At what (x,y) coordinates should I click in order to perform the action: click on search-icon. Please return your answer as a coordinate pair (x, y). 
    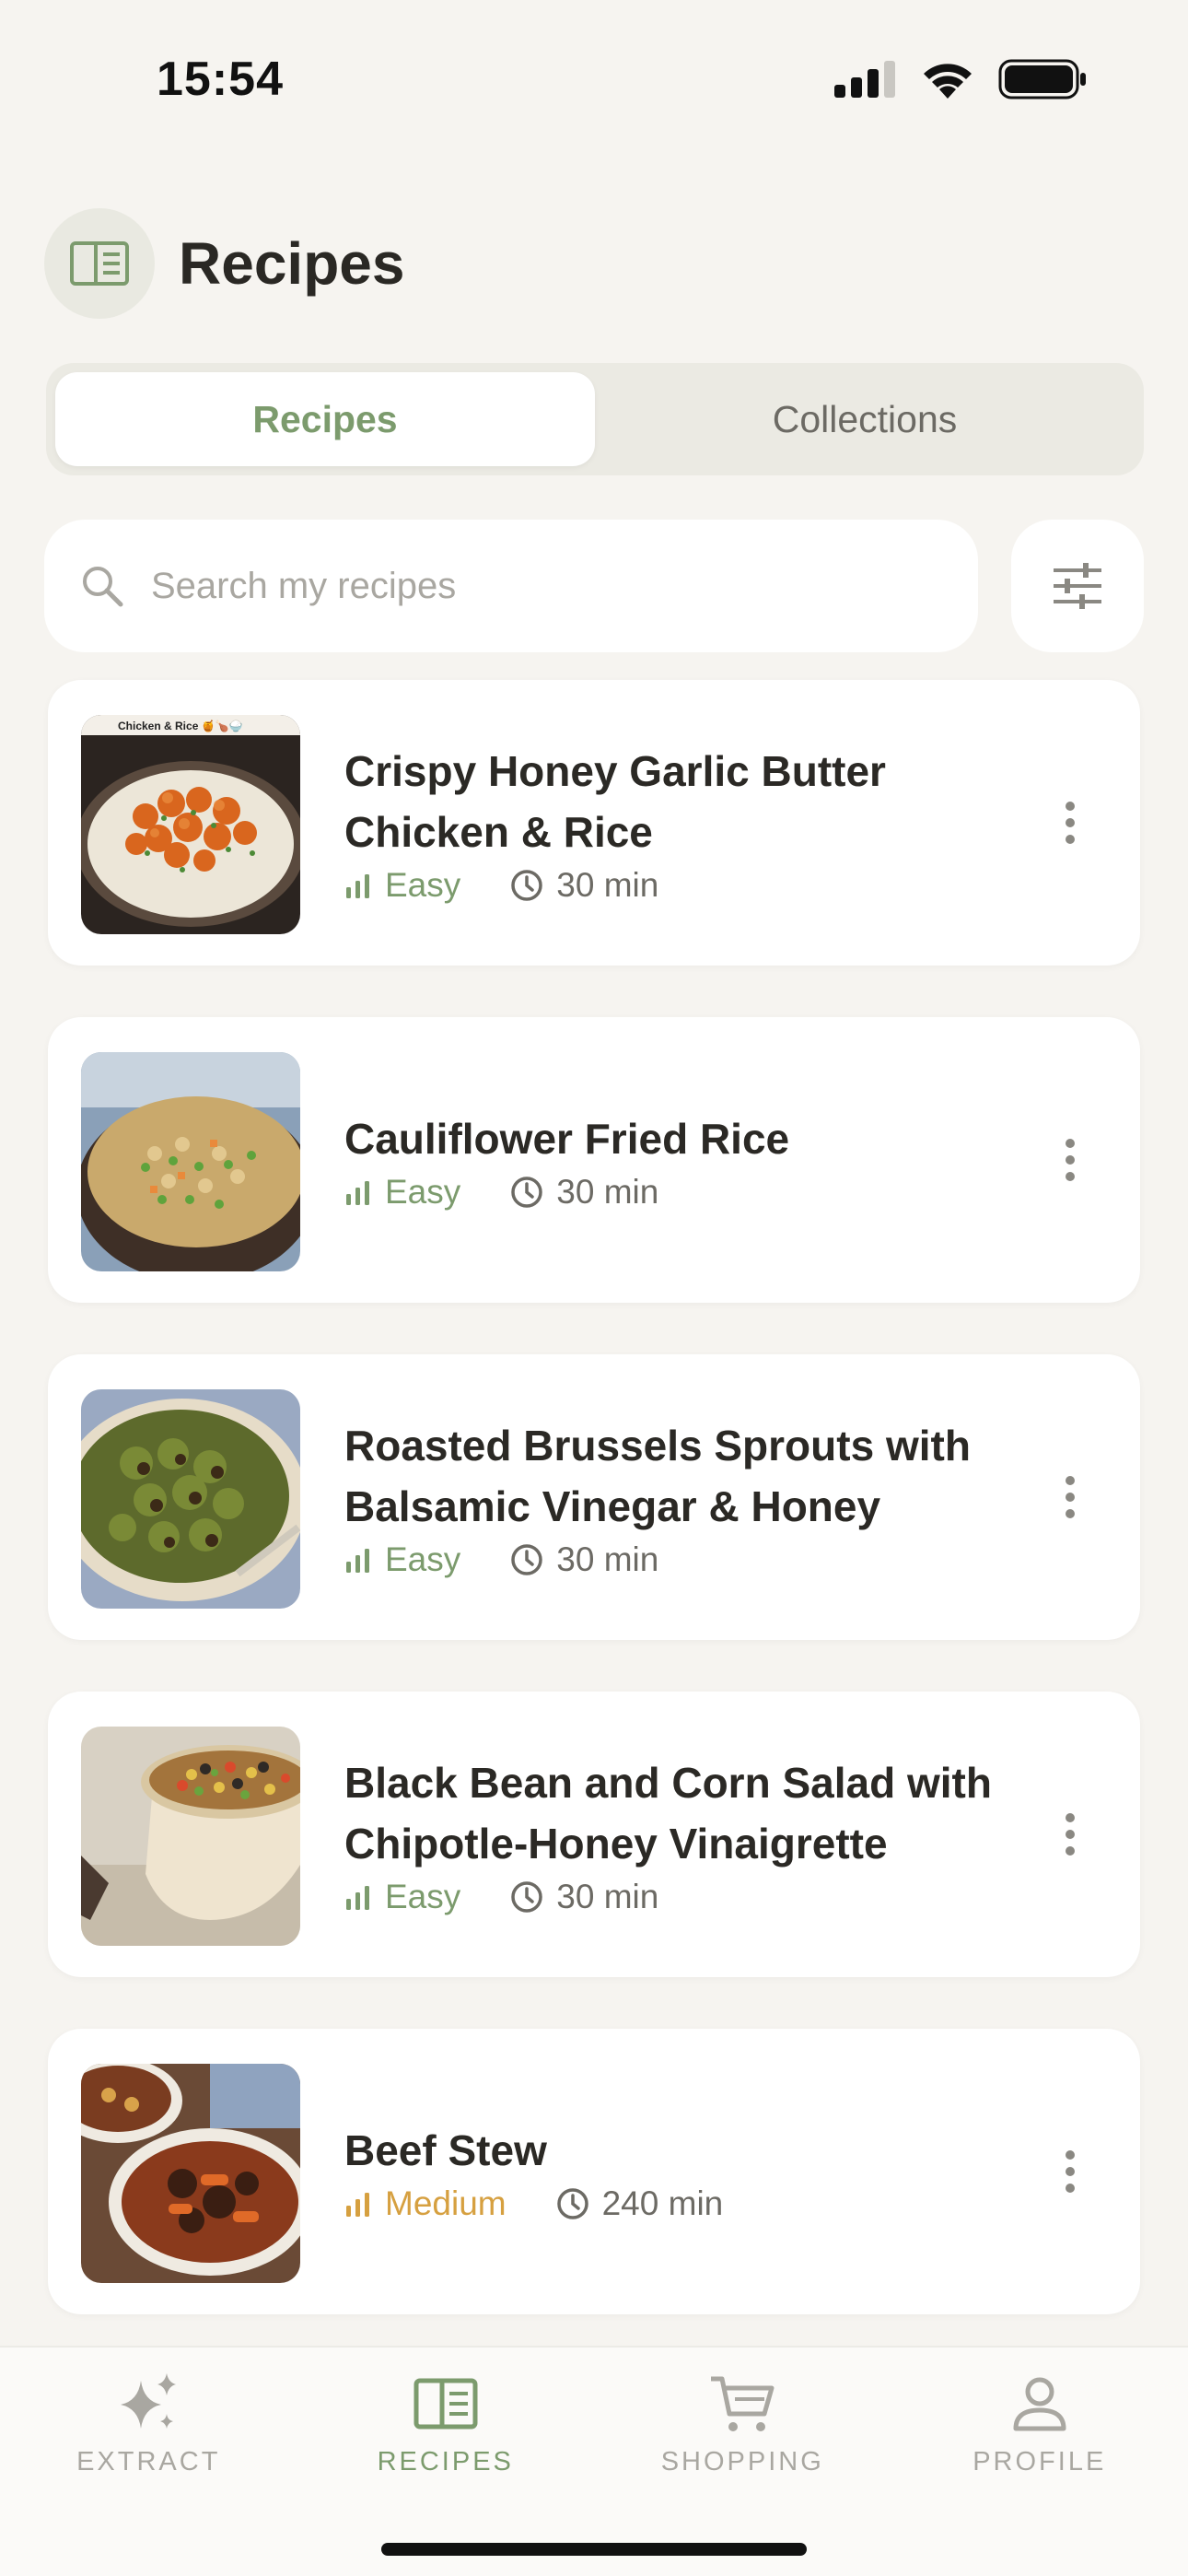
    Looking at the image, I should click on (103, 587).